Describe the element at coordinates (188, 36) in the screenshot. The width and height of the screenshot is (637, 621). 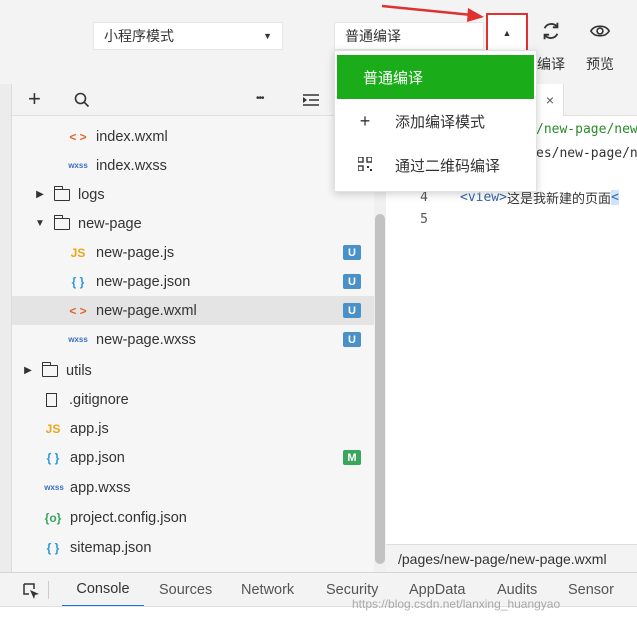
I see `mode-select: 小程序模式 ▼` at that location.